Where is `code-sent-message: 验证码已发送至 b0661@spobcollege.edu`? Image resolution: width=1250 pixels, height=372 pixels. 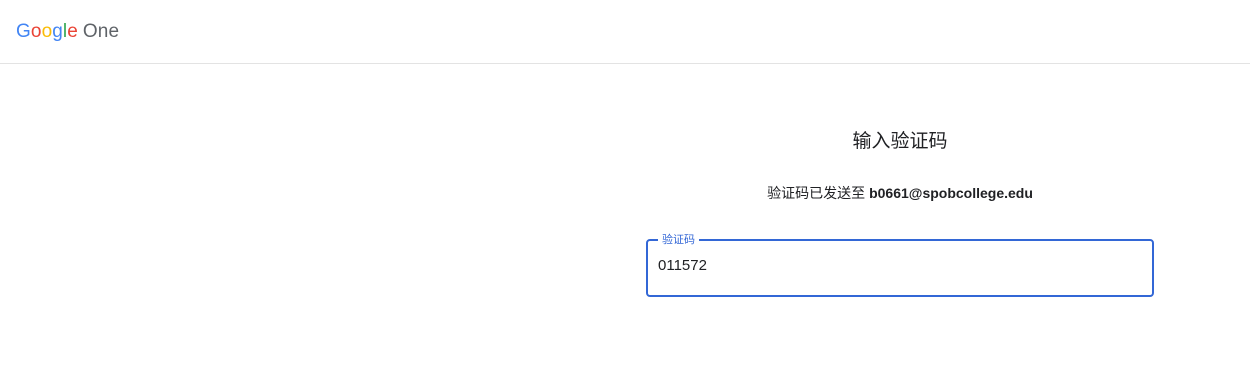
code-sent-message: 验证码已发送至 b0661@spobcollege.edu is located at coordinates (900, 193).